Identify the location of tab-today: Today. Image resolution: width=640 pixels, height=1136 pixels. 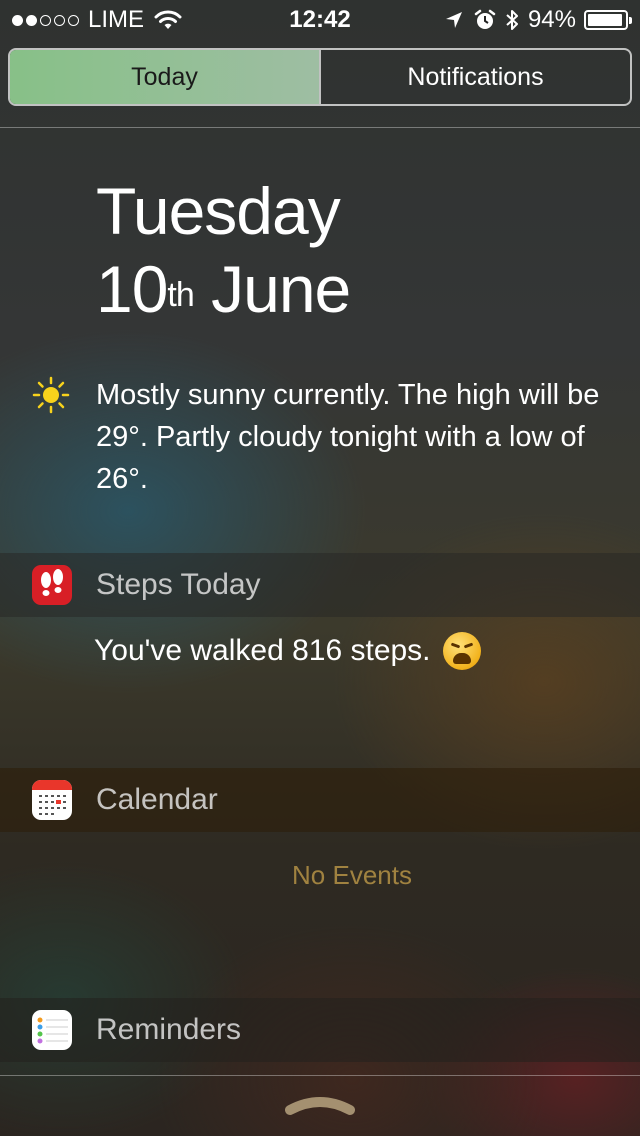
(164, 77).